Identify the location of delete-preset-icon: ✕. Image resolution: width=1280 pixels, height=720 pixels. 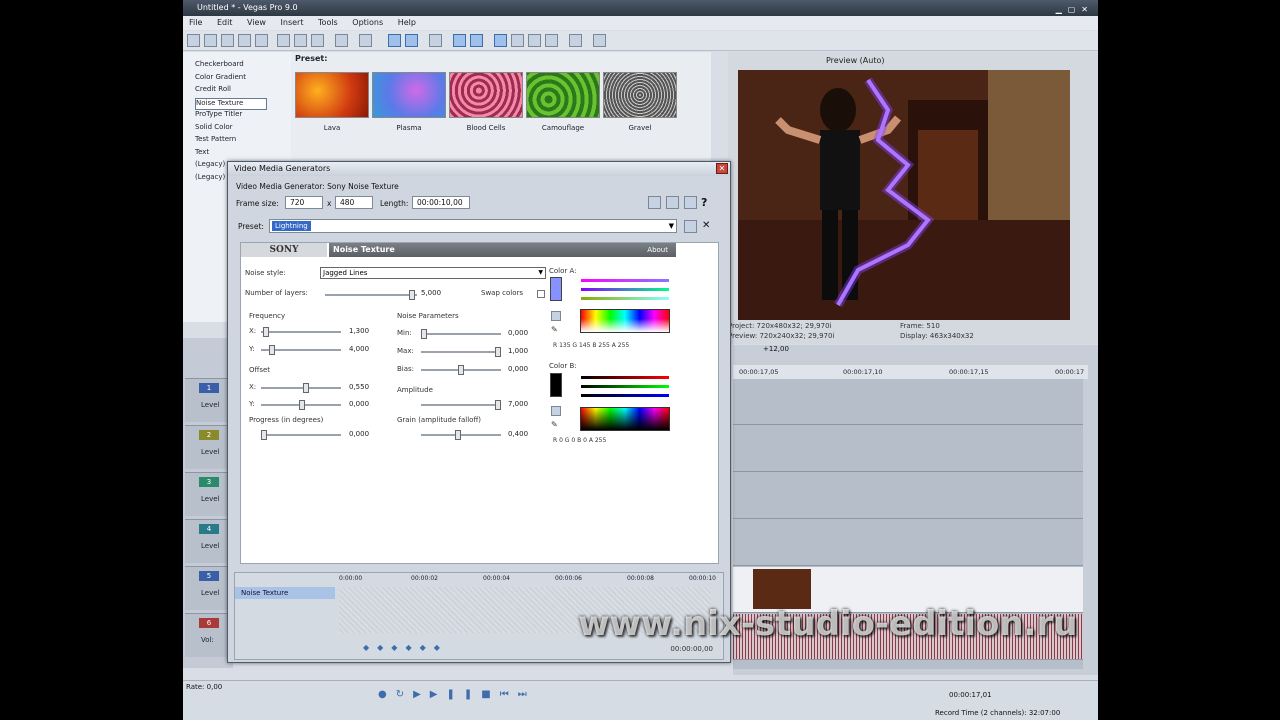
(706, 225).